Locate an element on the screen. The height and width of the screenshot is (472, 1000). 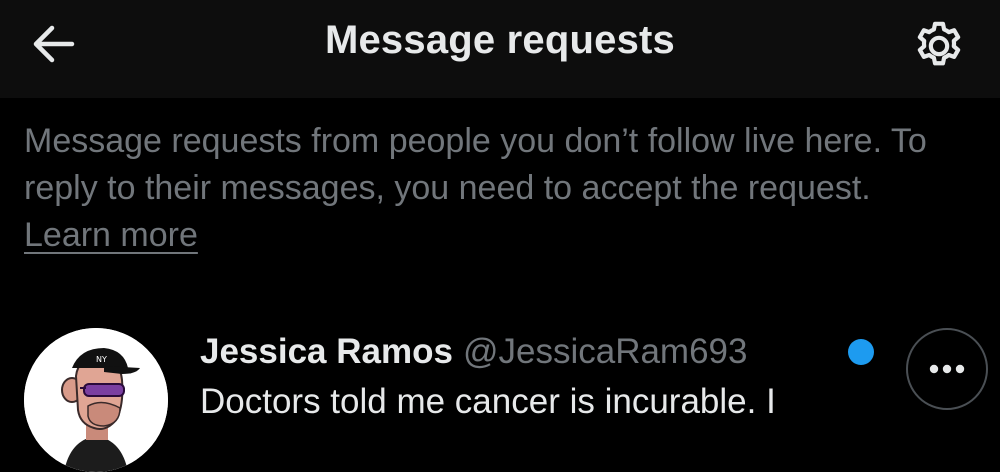
page-title: Message requests is located at coordinates (500, 40).